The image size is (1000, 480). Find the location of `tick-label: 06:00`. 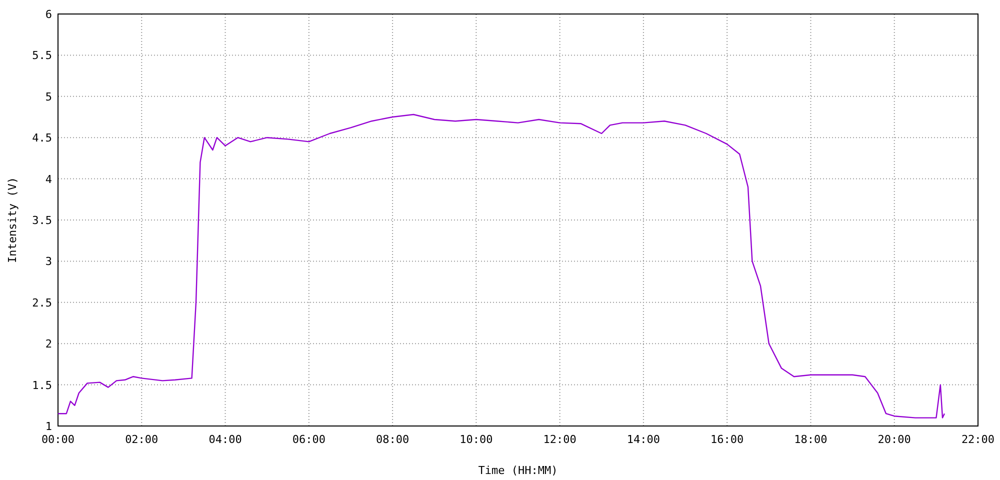

tick-label: 06:00 is located at coordinates (309, 439).